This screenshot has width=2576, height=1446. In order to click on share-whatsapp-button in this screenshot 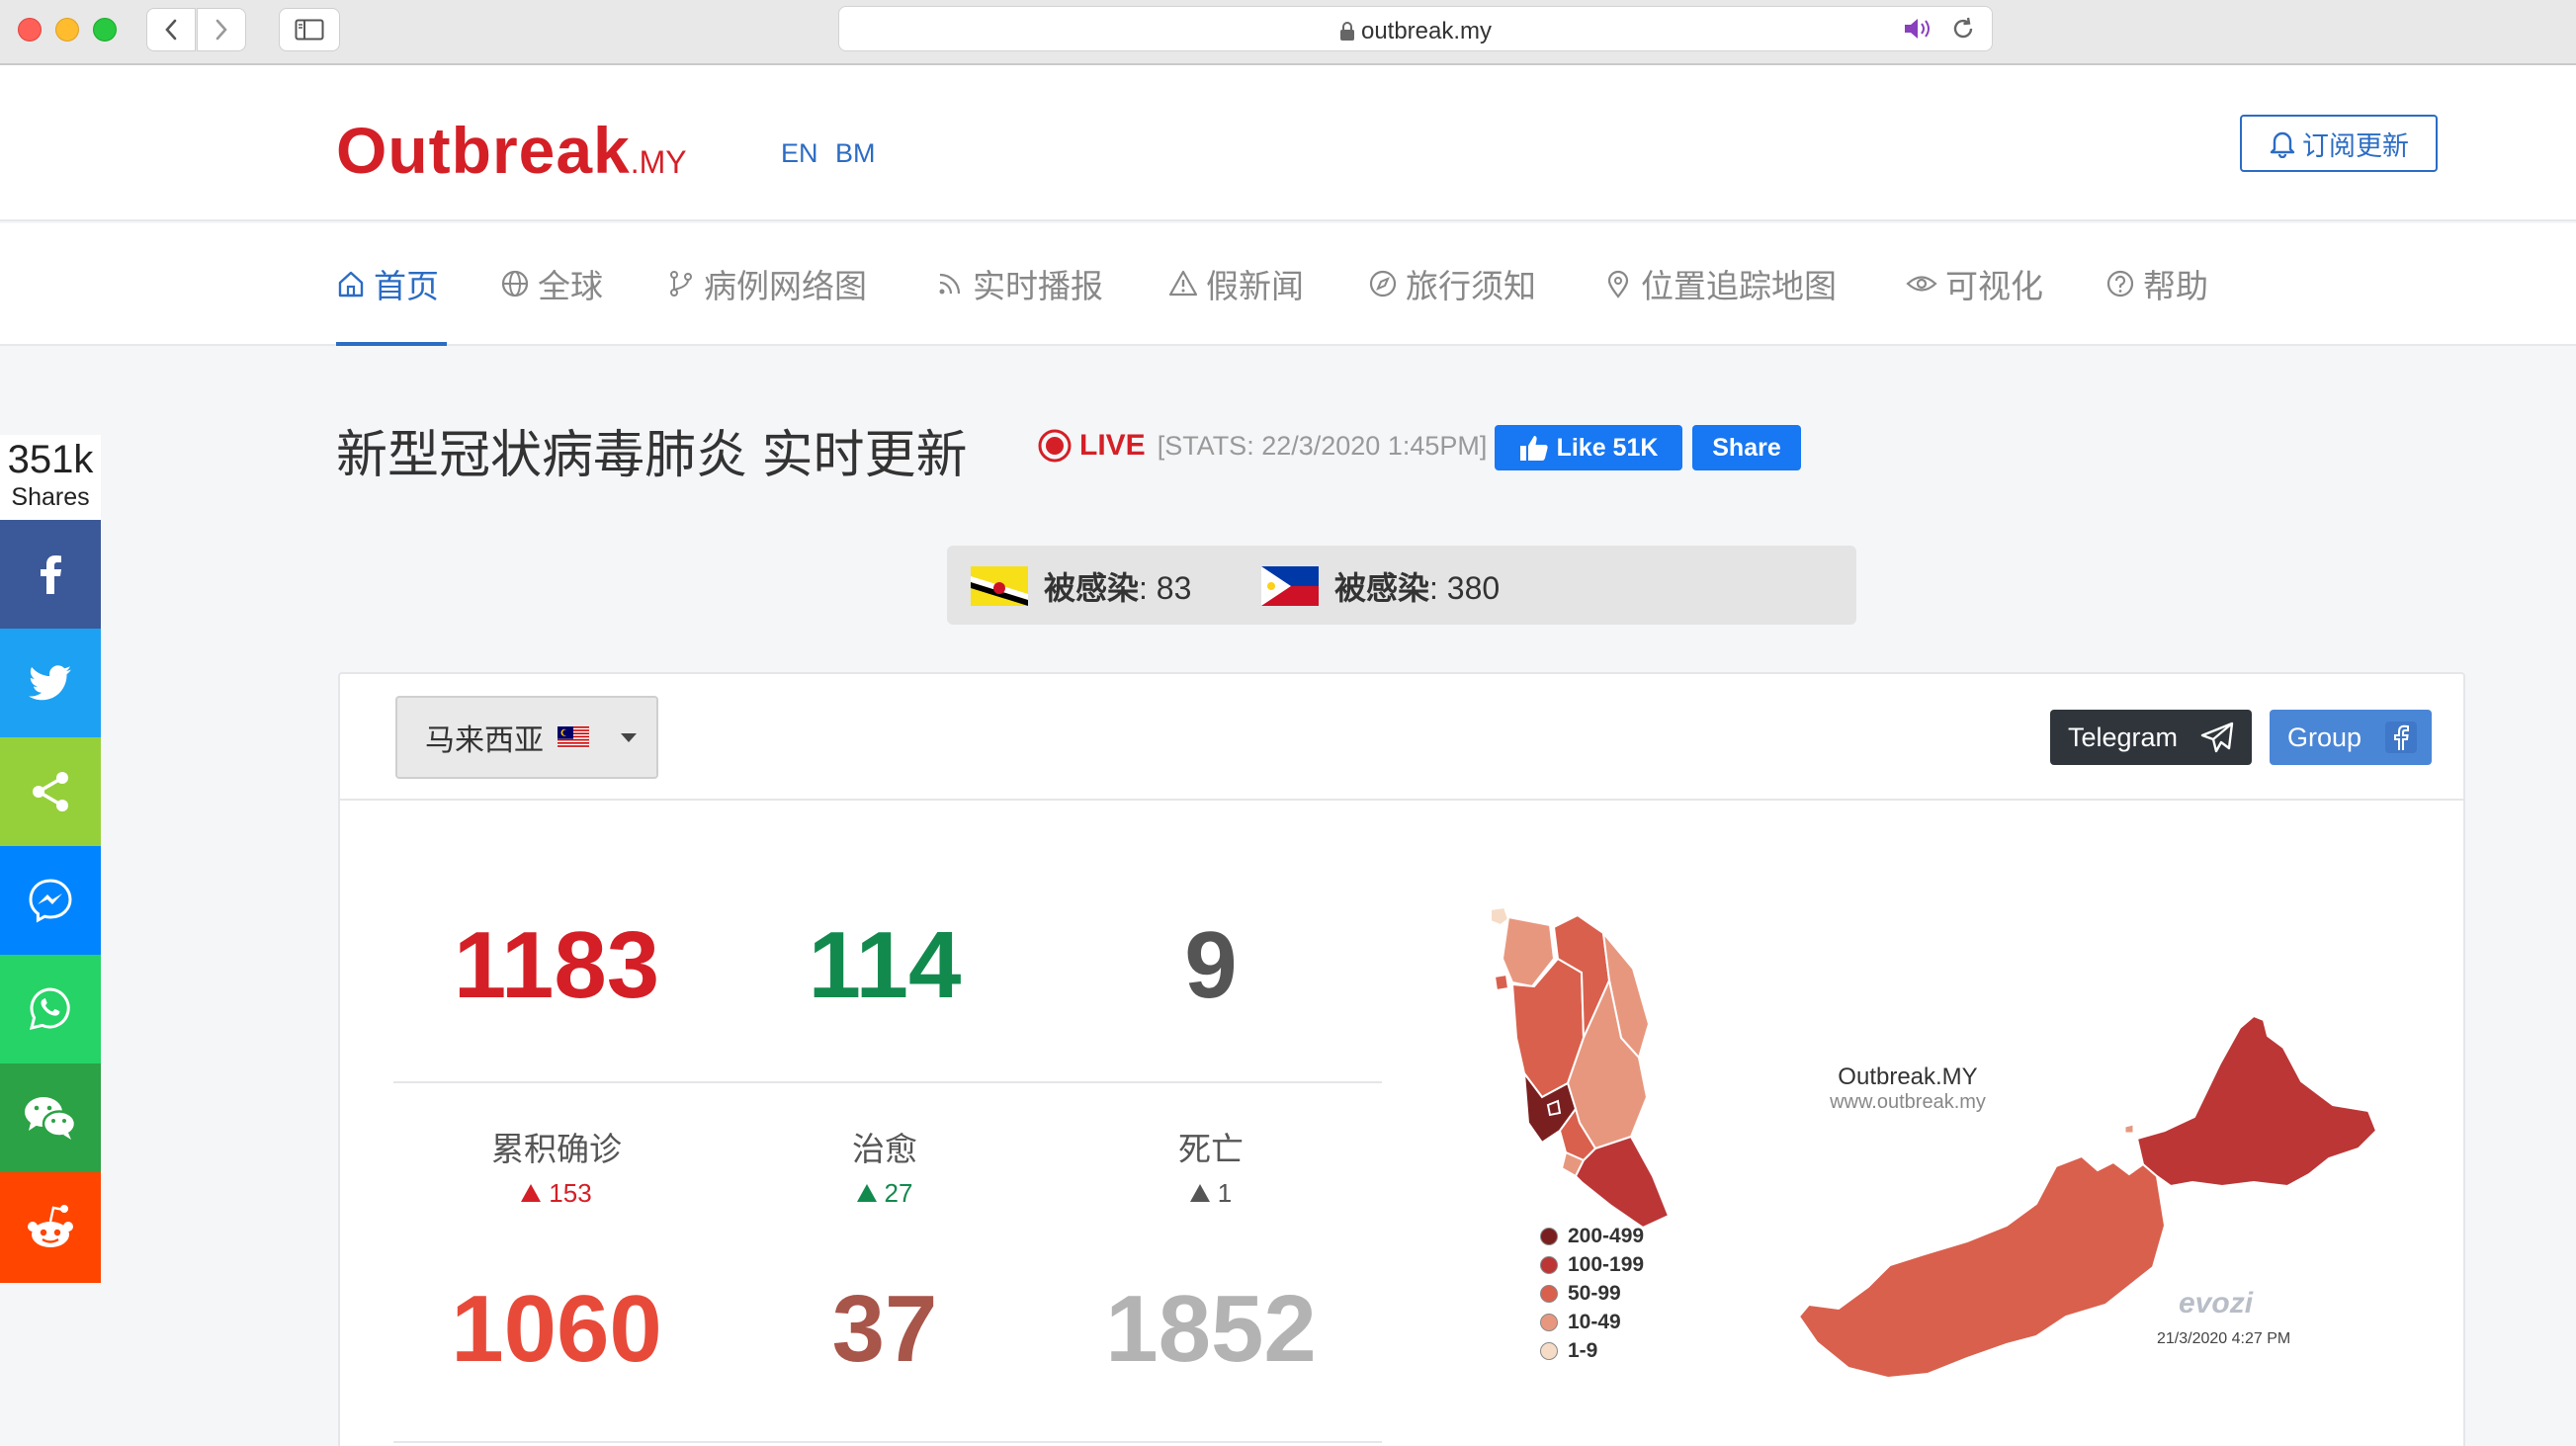, I will do `click(50, 1009)`.